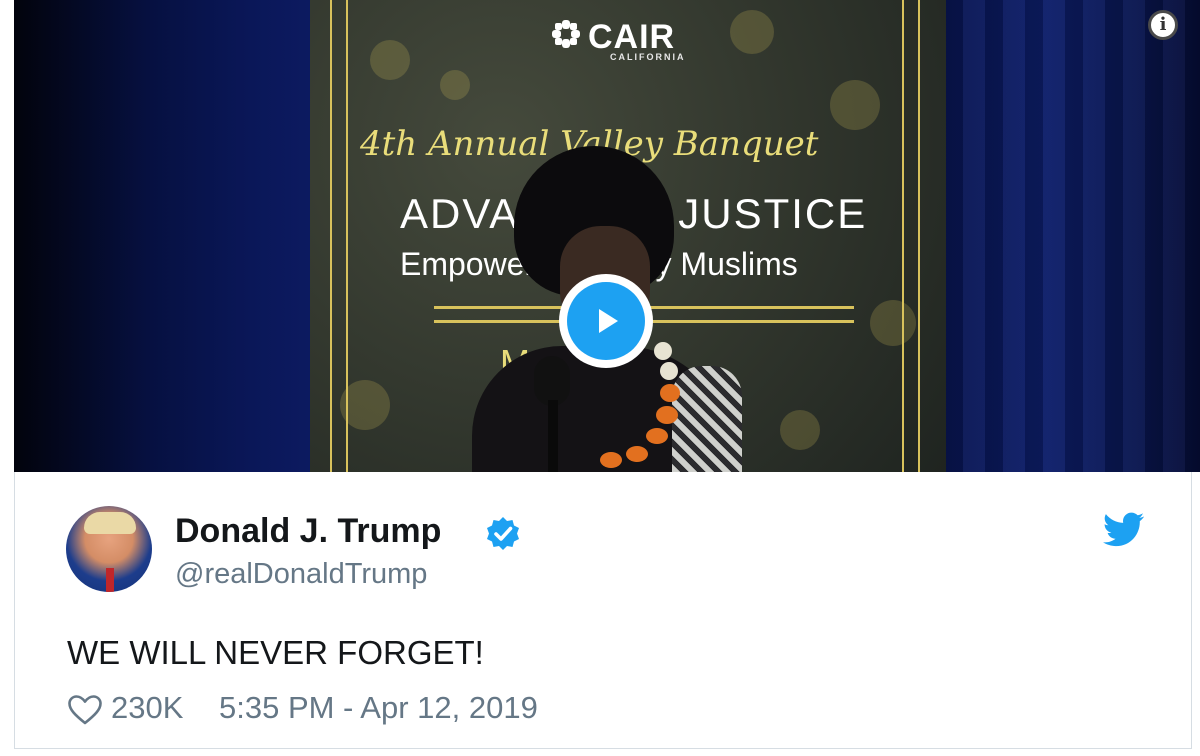 The height and width of the screenshot is (756, 1200). I want to click on info-icon: i, so click(1163, 25).